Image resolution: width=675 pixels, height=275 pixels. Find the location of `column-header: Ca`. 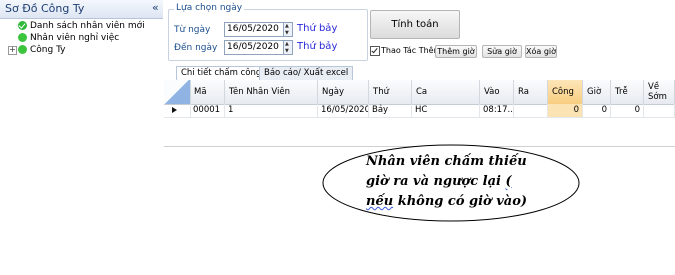

column-header: Ca is located at coordinates (446, 92).